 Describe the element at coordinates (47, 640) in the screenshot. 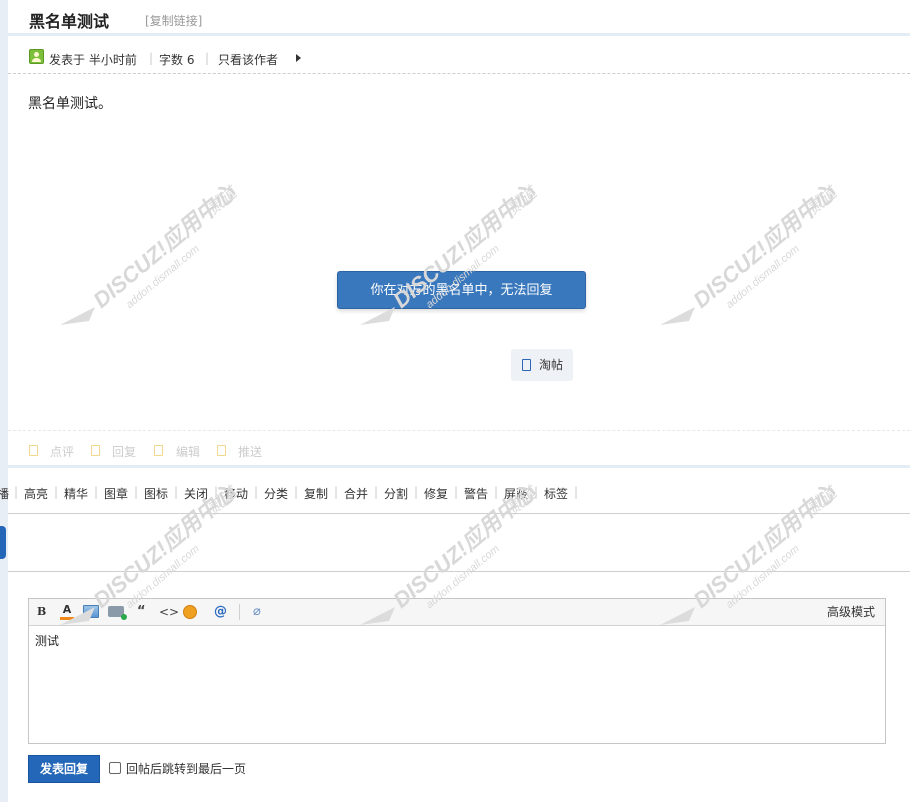

I see `editor-textarea: 测试` at that location.